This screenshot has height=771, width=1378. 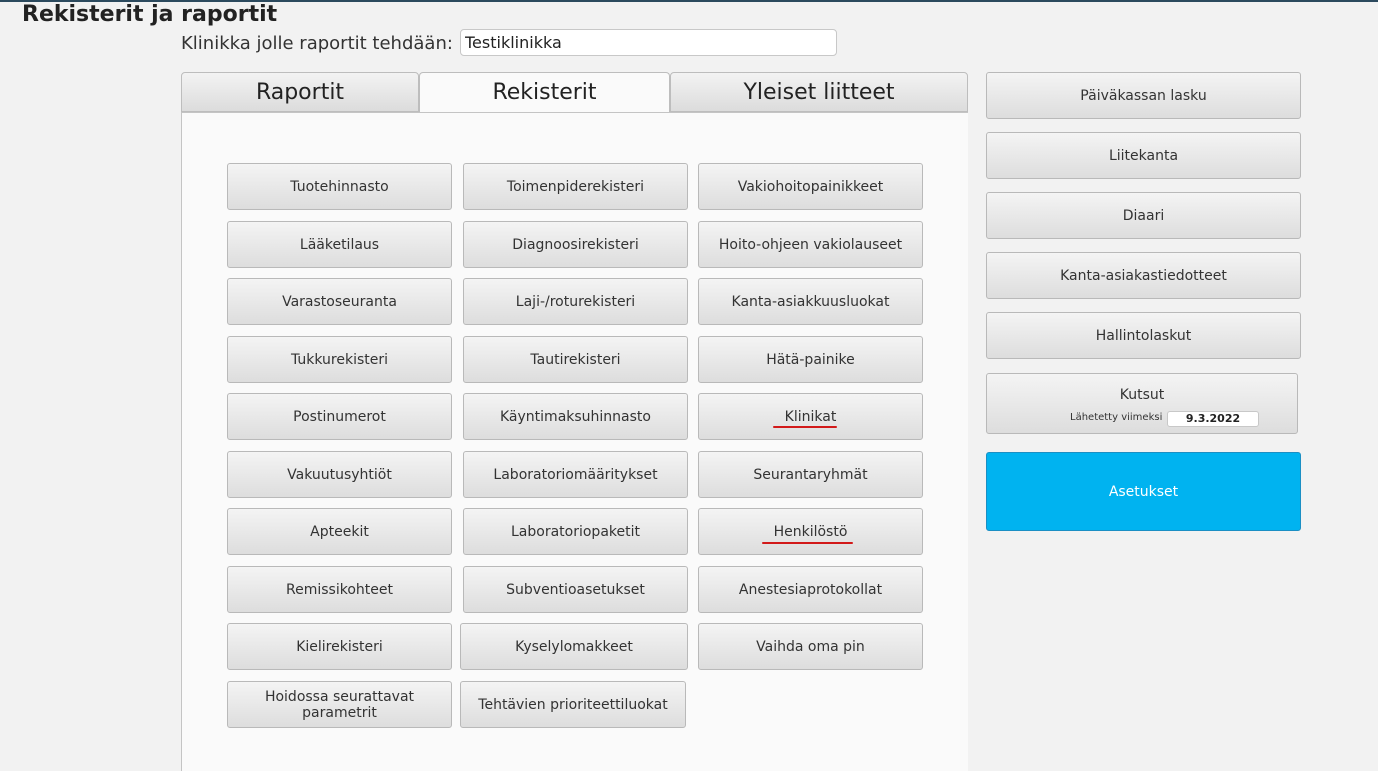 What do you see at coordinates (317, 43) in the screenshot?
I see `clinic-label: Klinikka jolle raportit tehdään:` at bounding box center [317, 43].